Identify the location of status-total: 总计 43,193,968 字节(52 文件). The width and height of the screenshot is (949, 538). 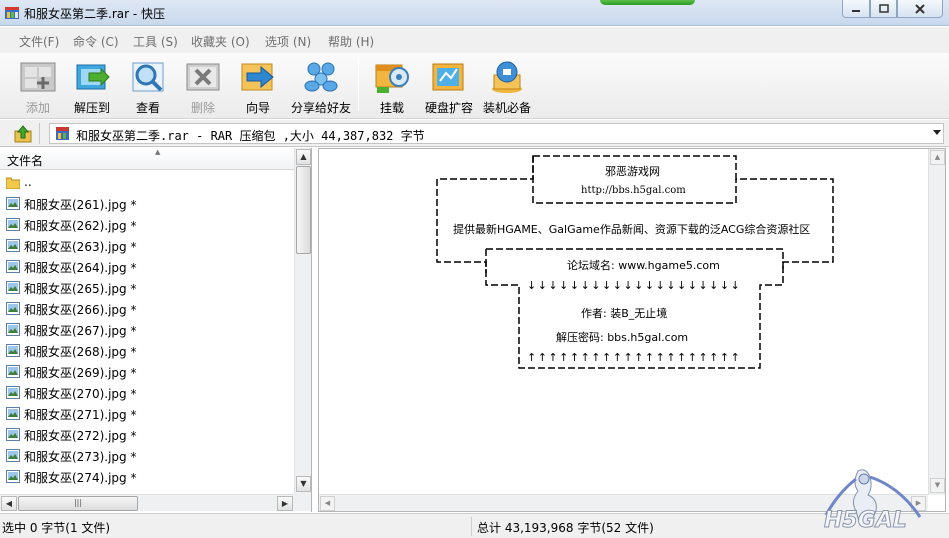
(565, 528).